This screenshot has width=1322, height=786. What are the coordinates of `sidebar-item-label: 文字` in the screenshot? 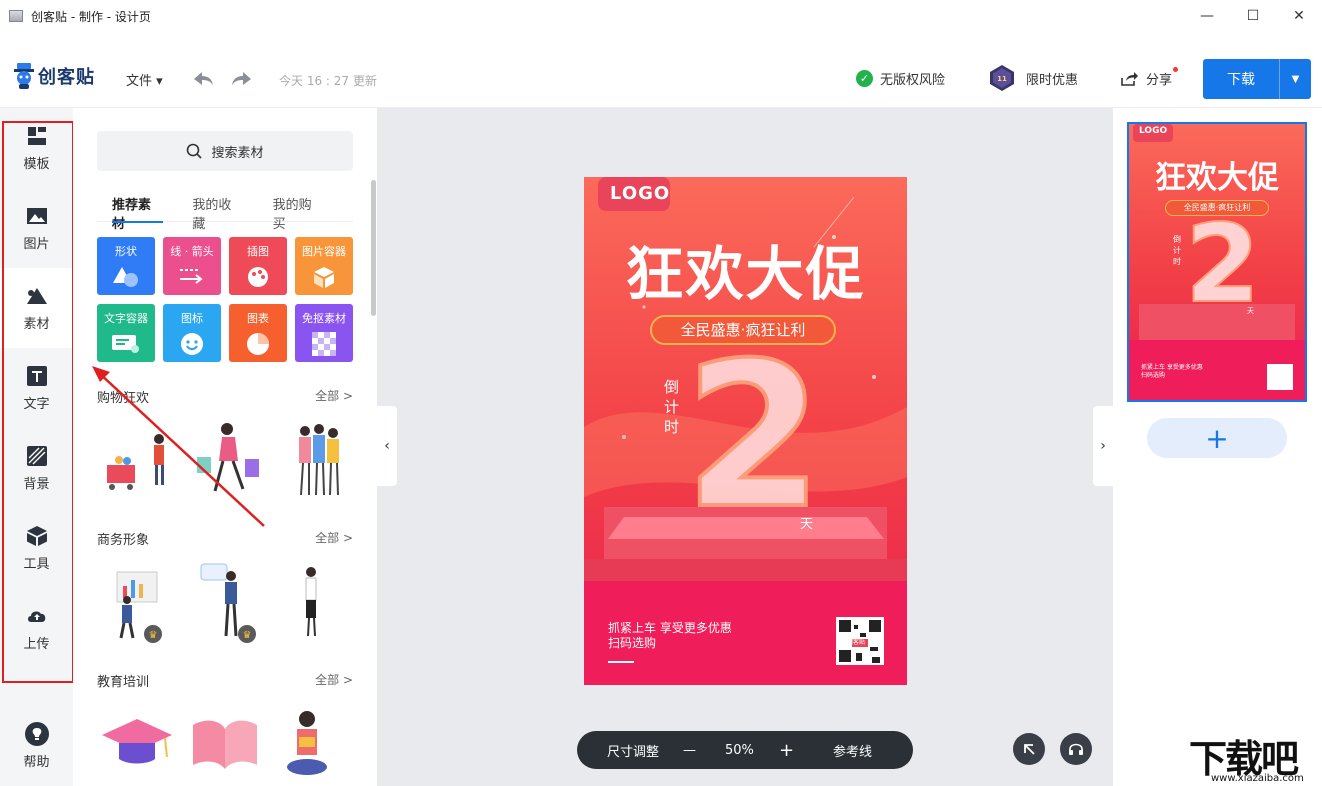 It's located at (36, 404).